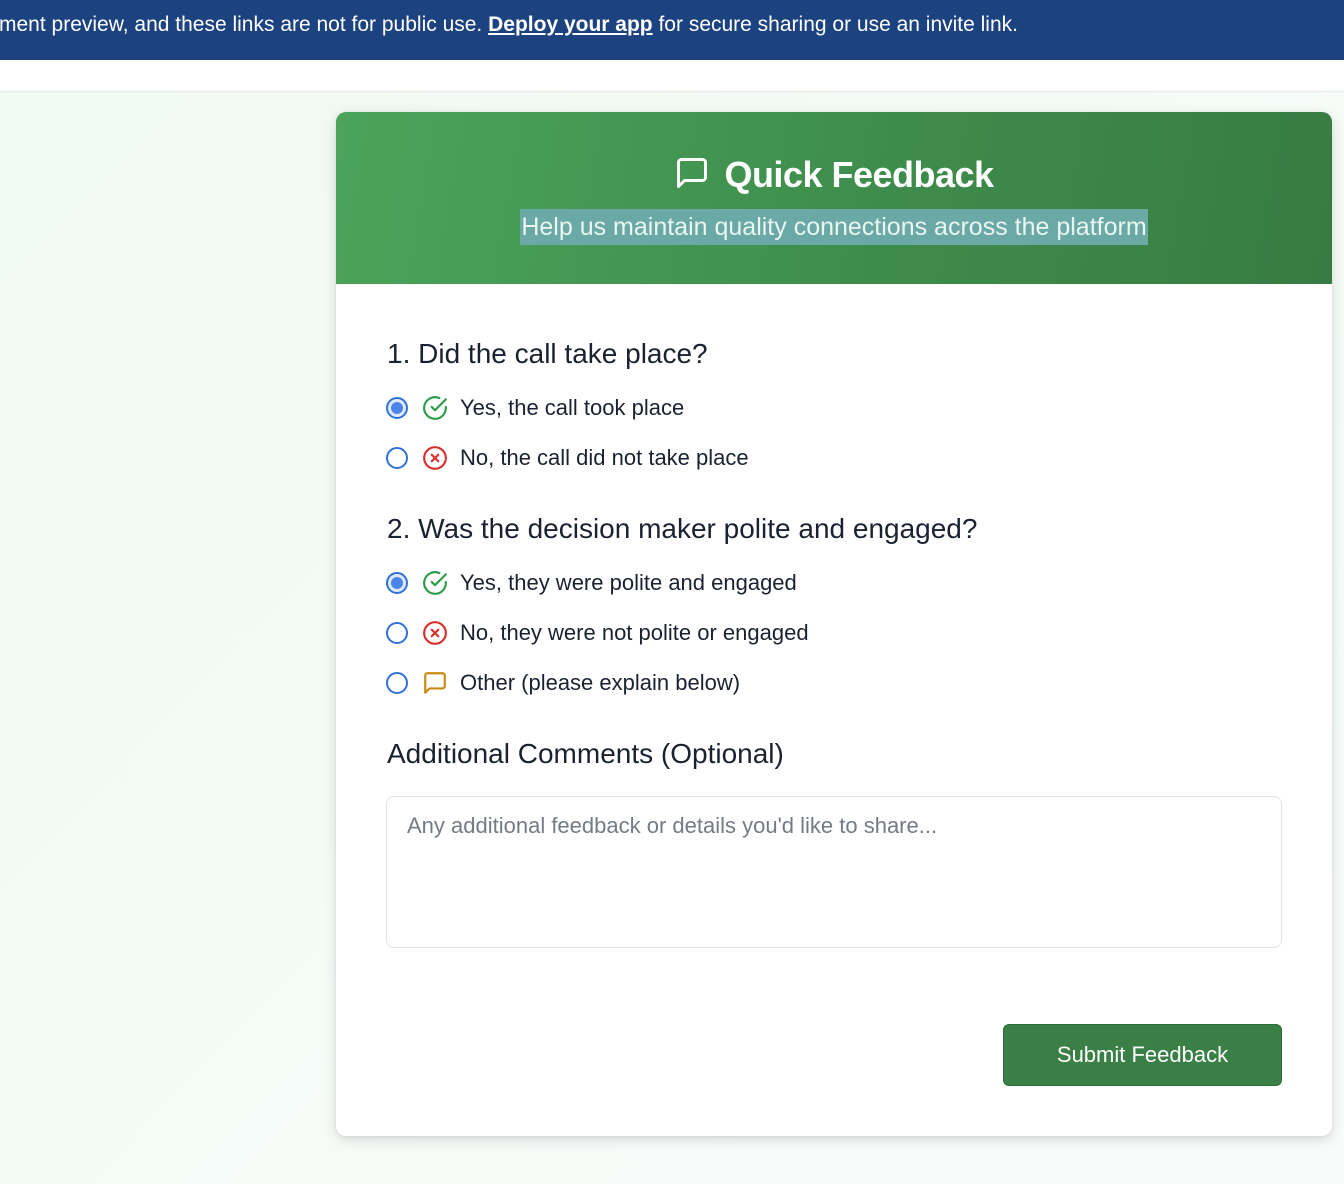 This screenshot has height=1184, width=1344. Describe the element at coordinates (604, 457) in the screenshot. I see `option-label: No, the call did not take place` at that location.